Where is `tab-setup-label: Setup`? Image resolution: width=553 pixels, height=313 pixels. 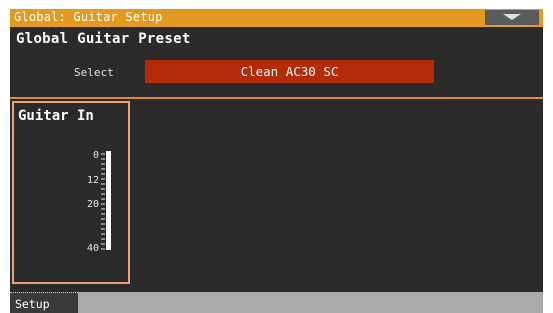
tab-setup-label: Setup is located at coordinates (32, 304).